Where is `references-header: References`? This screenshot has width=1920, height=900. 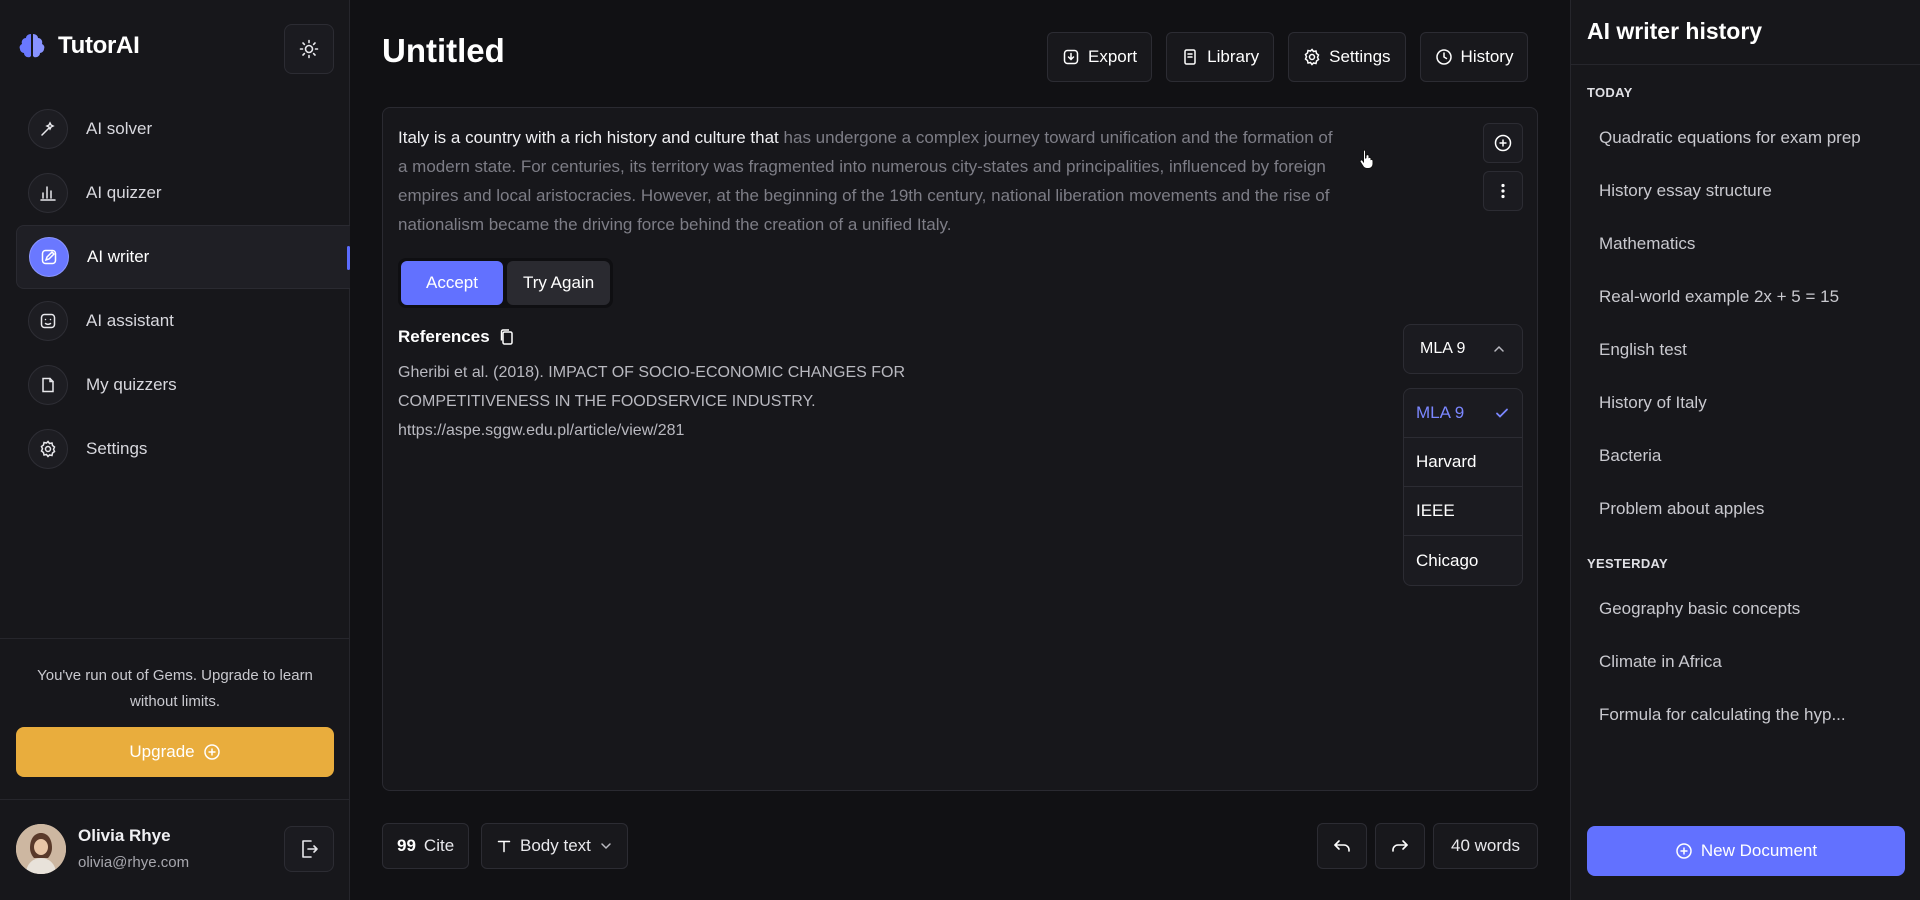
references-header: References is located at coordinates (457, 337).